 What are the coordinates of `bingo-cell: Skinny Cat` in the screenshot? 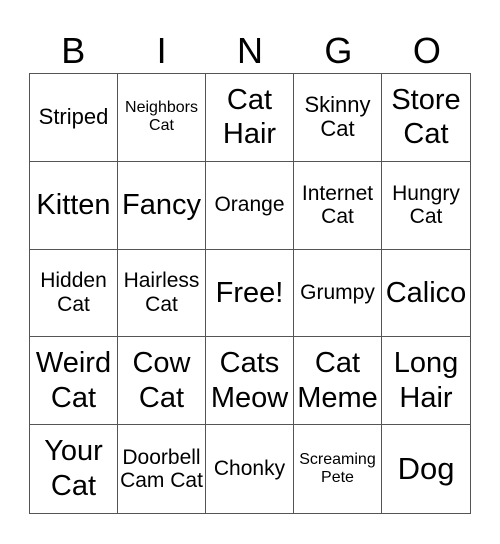 It's located at (338, 118).